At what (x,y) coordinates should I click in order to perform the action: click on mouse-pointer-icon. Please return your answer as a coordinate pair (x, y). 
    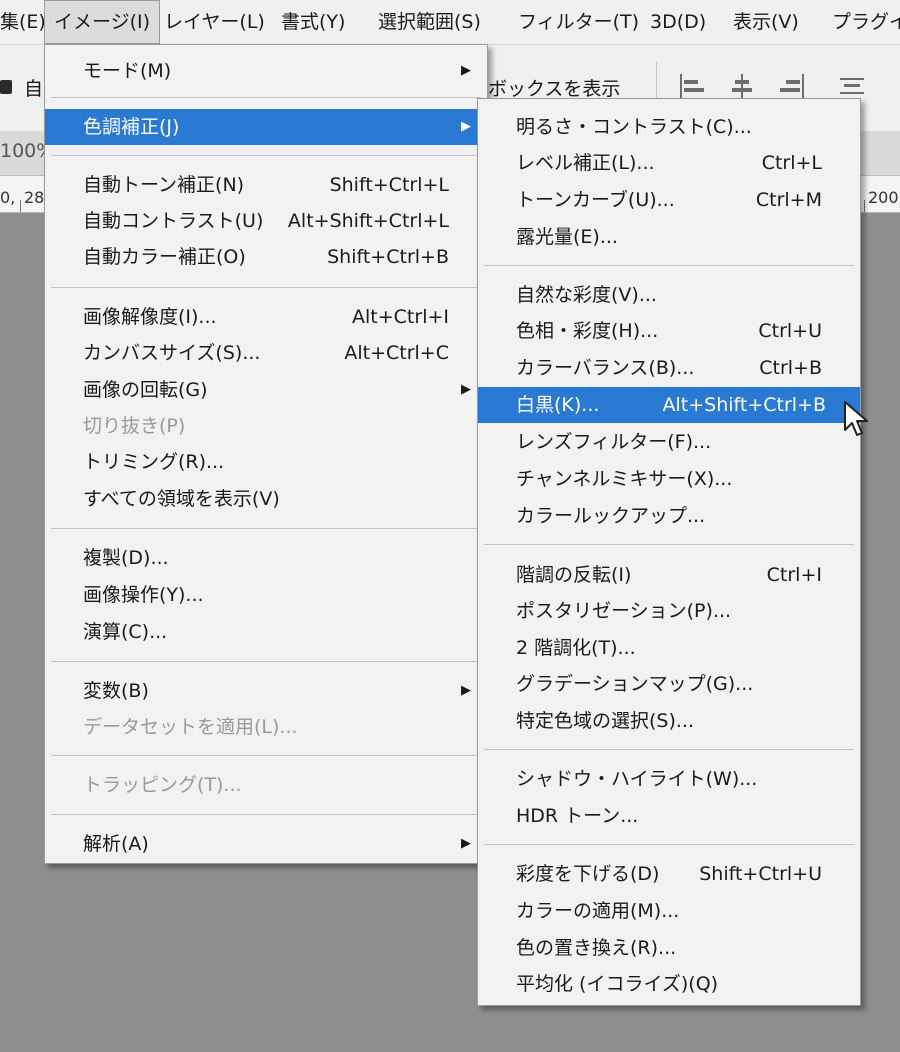
    Looking at the image, I should click on (856, 418).